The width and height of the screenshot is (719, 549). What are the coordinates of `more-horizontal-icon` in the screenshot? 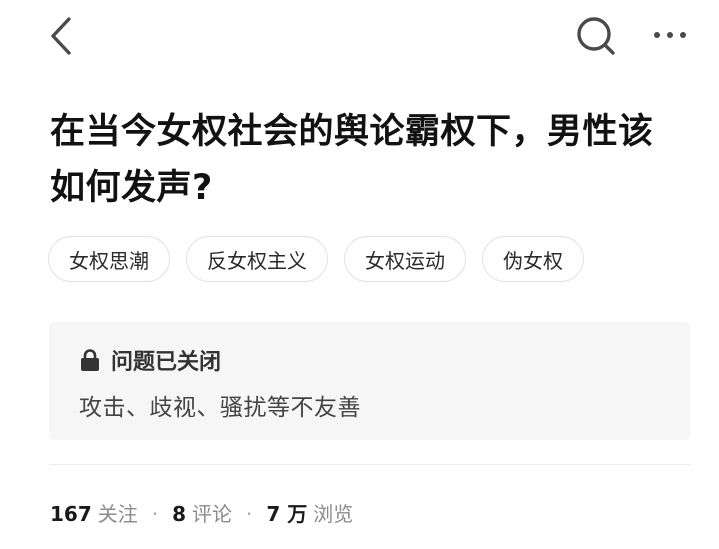 It's located at (670, 35).